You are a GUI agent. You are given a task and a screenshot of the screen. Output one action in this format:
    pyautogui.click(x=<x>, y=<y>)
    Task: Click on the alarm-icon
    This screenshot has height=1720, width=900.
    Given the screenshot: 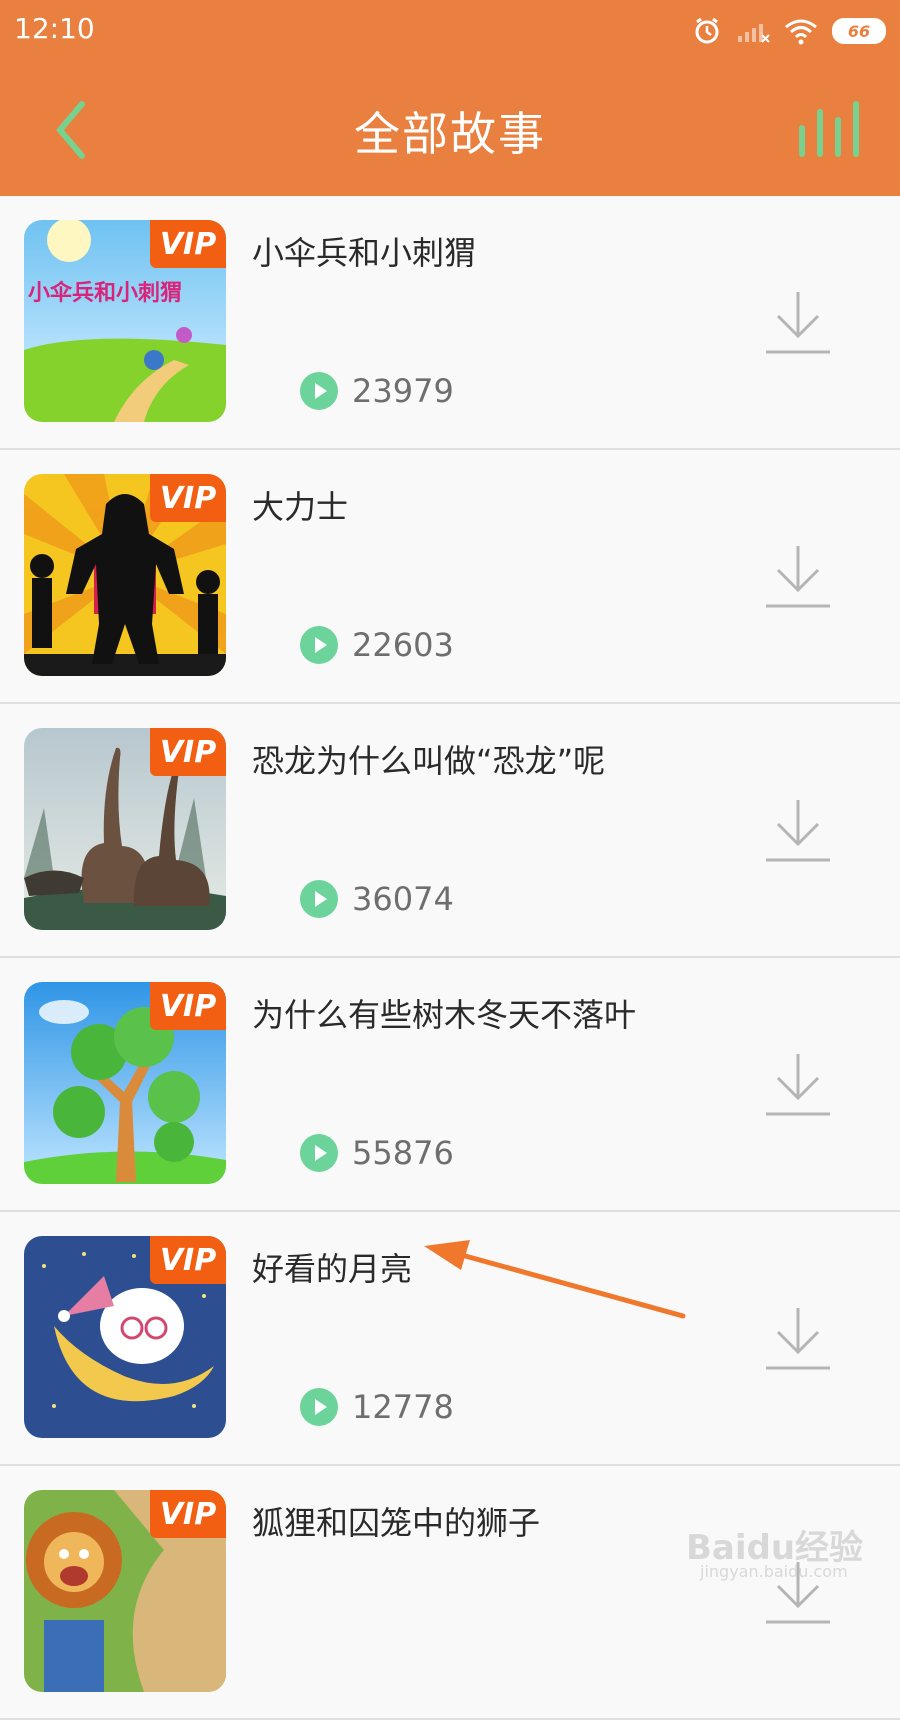 What is the action you would take?
    pyautogui.click(x=707, y=30)
    